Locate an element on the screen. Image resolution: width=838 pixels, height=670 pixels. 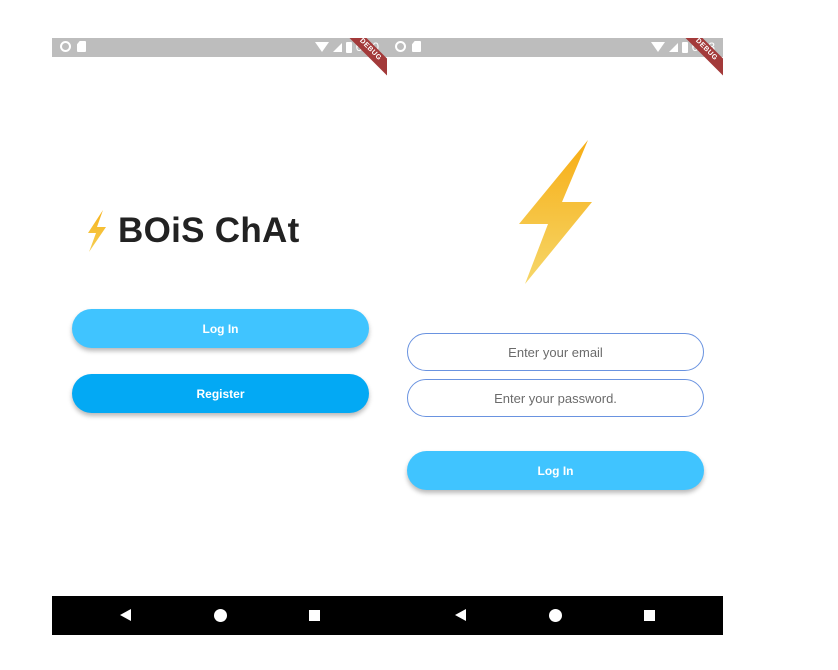
register-button: Register is located at coordinates (220, 393).